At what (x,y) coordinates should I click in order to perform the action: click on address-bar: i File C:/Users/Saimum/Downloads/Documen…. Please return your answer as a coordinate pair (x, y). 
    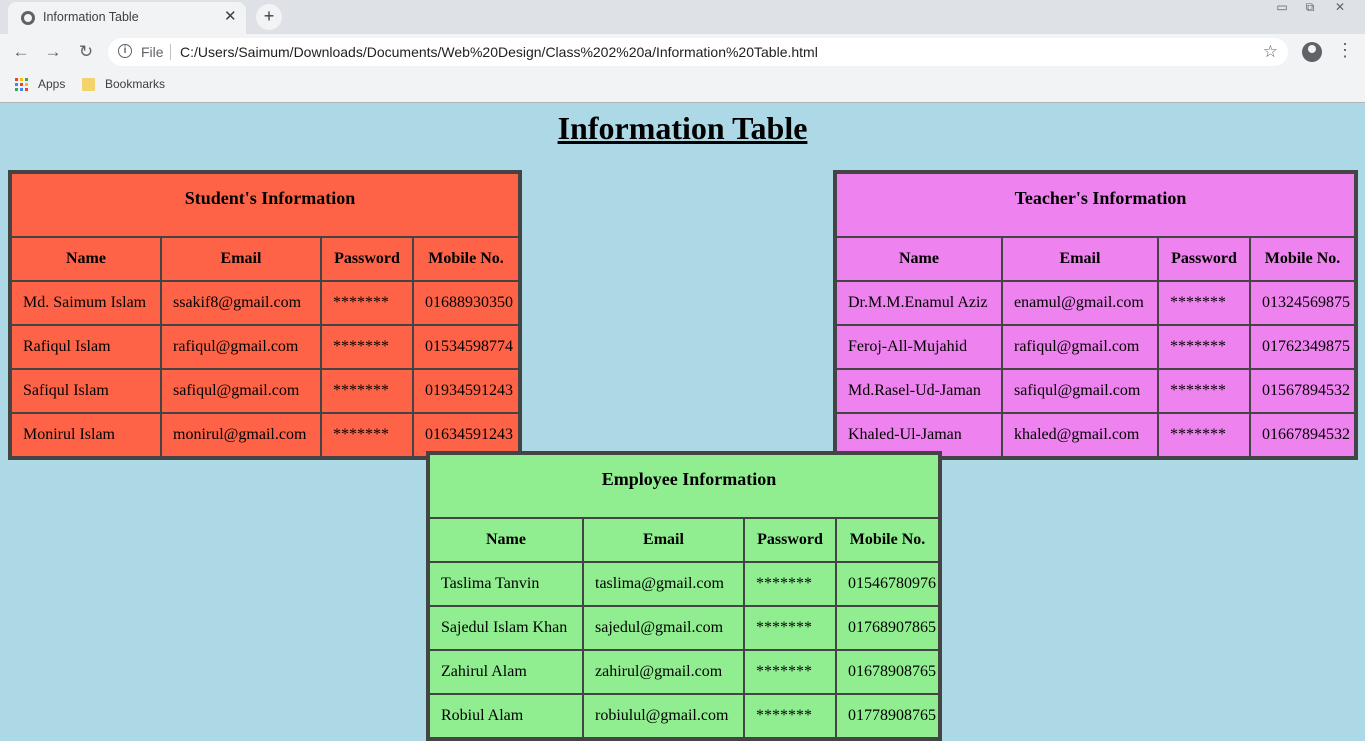
    Looking at the image, I should click on (698, 52).